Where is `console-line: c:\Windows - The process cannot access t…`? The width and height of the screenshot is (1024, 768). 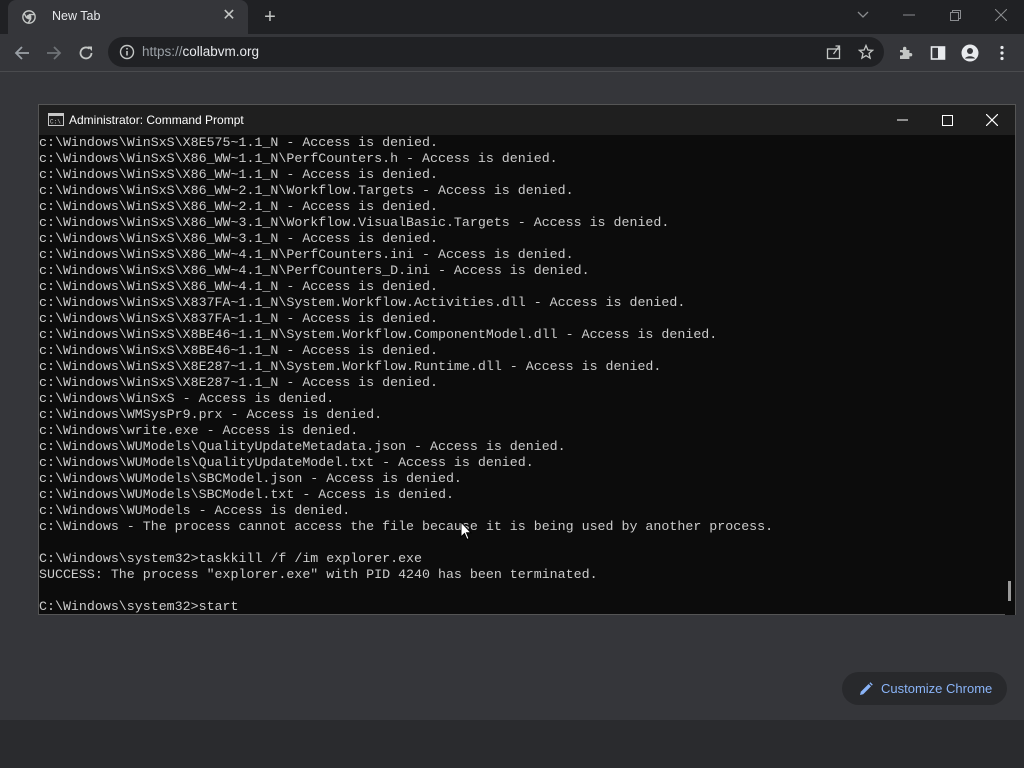 console-line: c:\Windows - The process cannot access t… is located at coordinates (406, 526).